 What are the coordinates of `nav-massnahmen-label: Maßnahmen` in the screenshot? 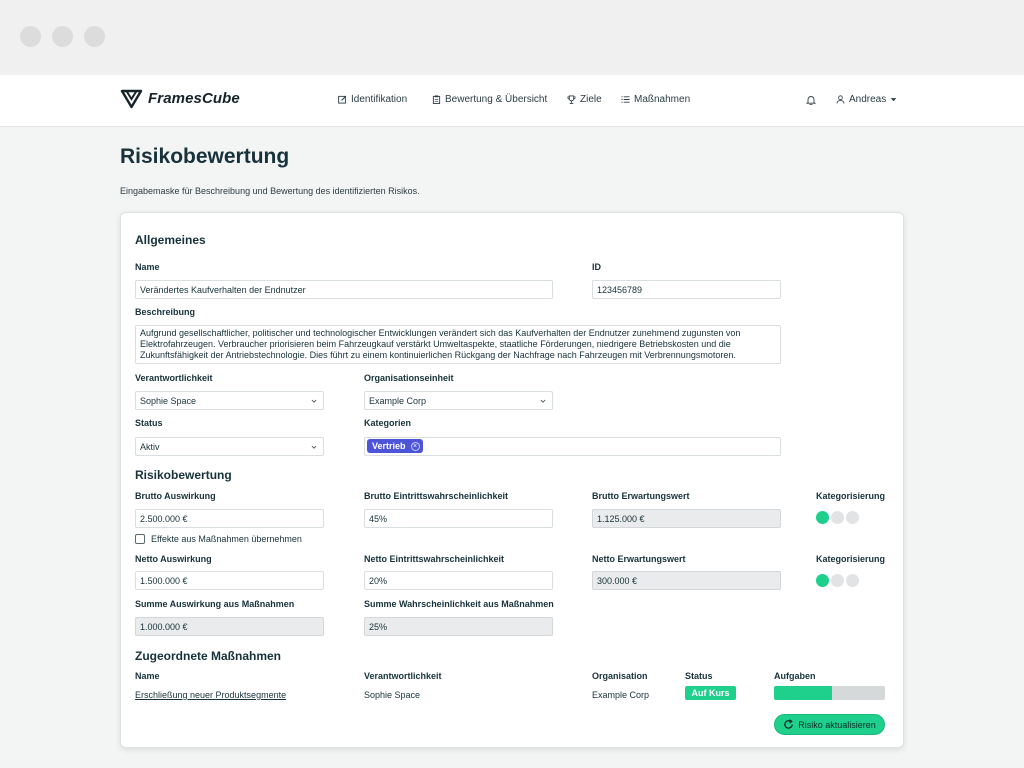 It's located at (662, 99).